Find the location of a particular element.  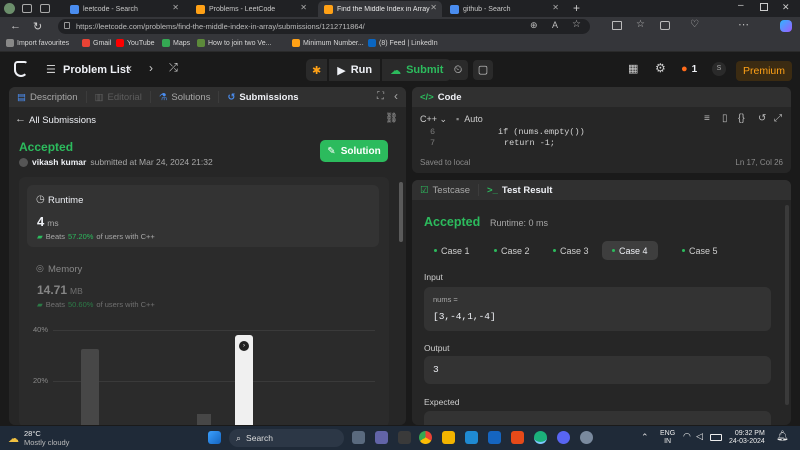

tab-testcase: ☑ Testcase is located at coordinates (446, 190).